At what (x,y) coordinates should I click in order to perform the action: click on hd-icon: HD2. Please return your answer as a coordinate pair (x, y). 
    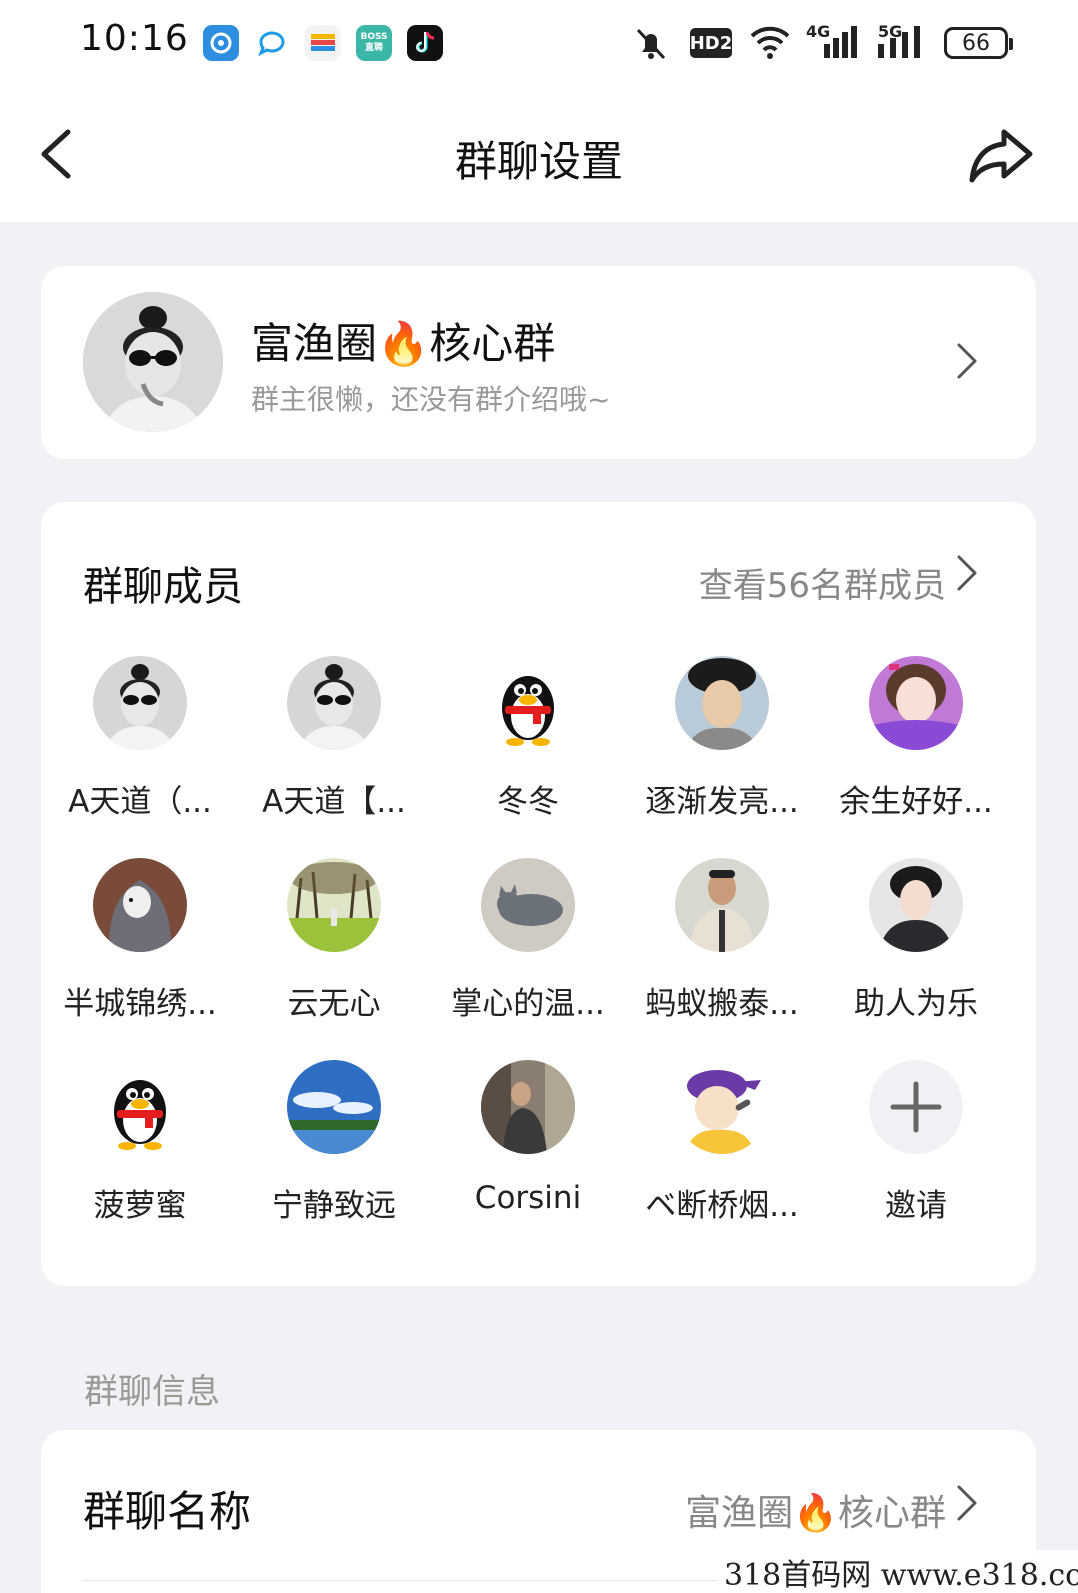
    Looking at the image, I should click on (711, 43).